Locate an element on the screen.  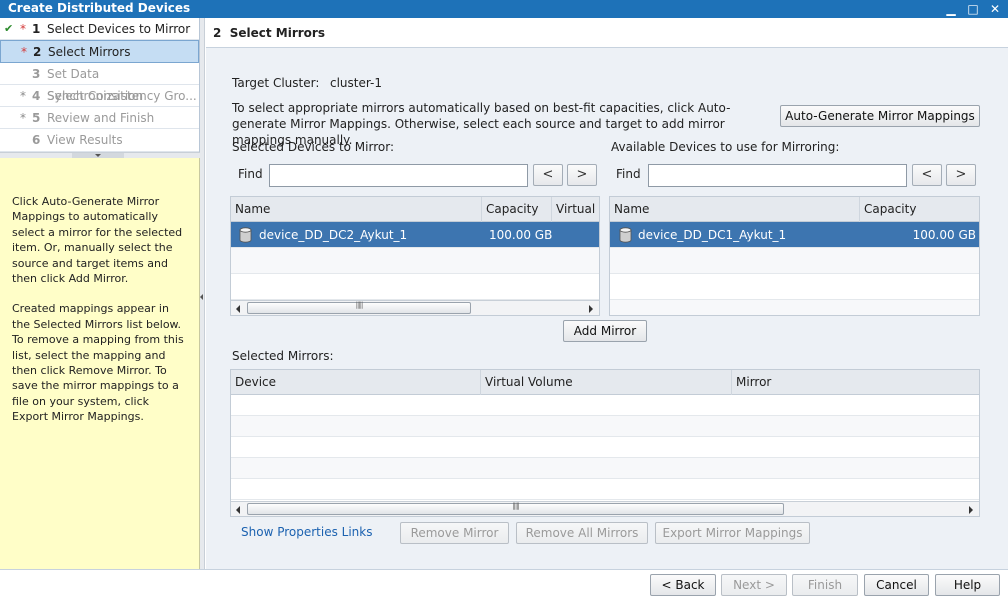
target-cluster-label: Target Cluster: is located at coordinates (276, 83).